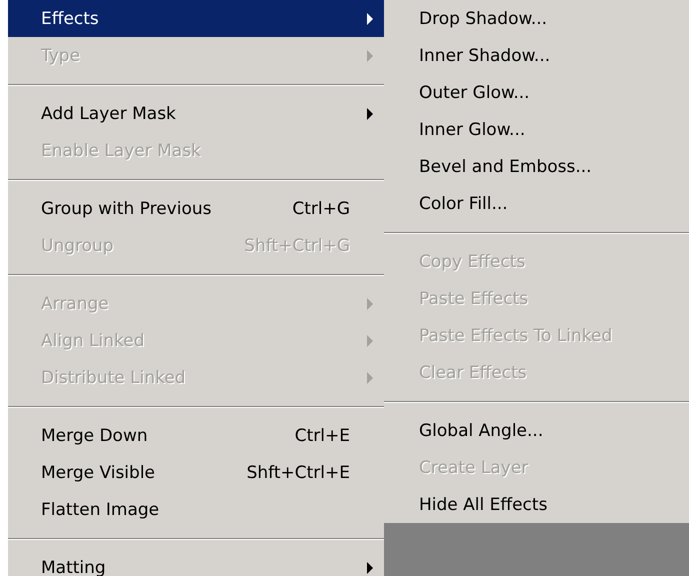 Image resolution: width=689 pixels, height=576 pixels. I want to click on shortcut-text: Ctrl+E, so click(322, 436).